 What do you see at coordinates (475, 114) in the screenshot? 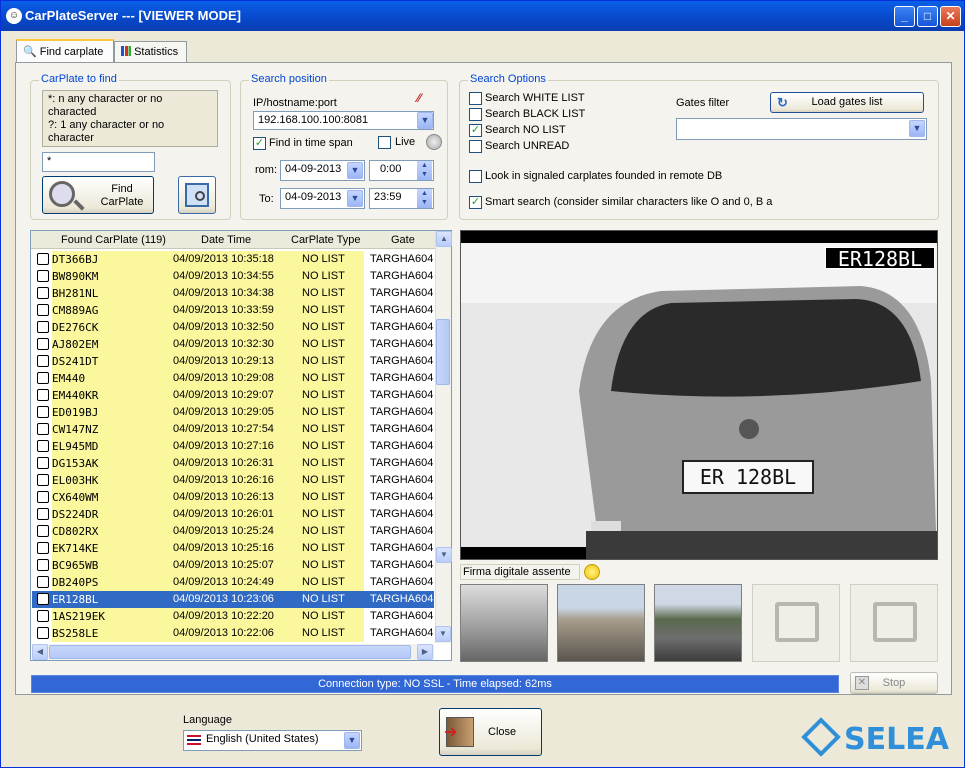
I see `black-list-checkbox` at bounding box center [475, 114].